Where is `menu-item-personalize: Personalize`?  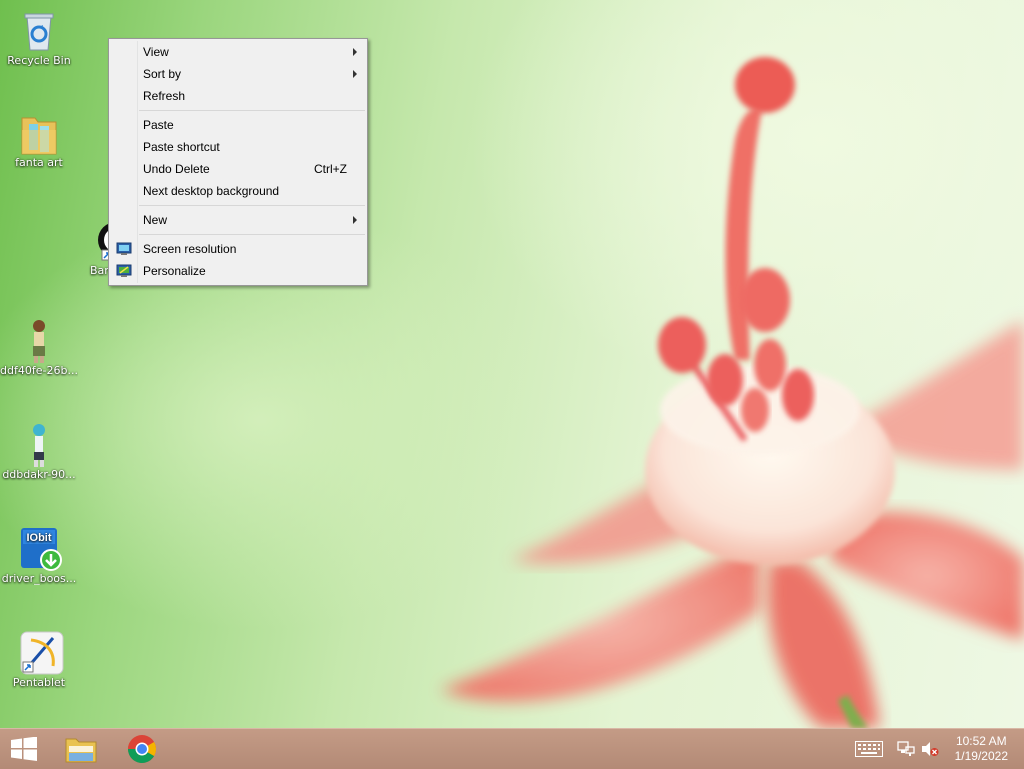 menu-item-personalize: Personalize is located at coordinates (238, 271).